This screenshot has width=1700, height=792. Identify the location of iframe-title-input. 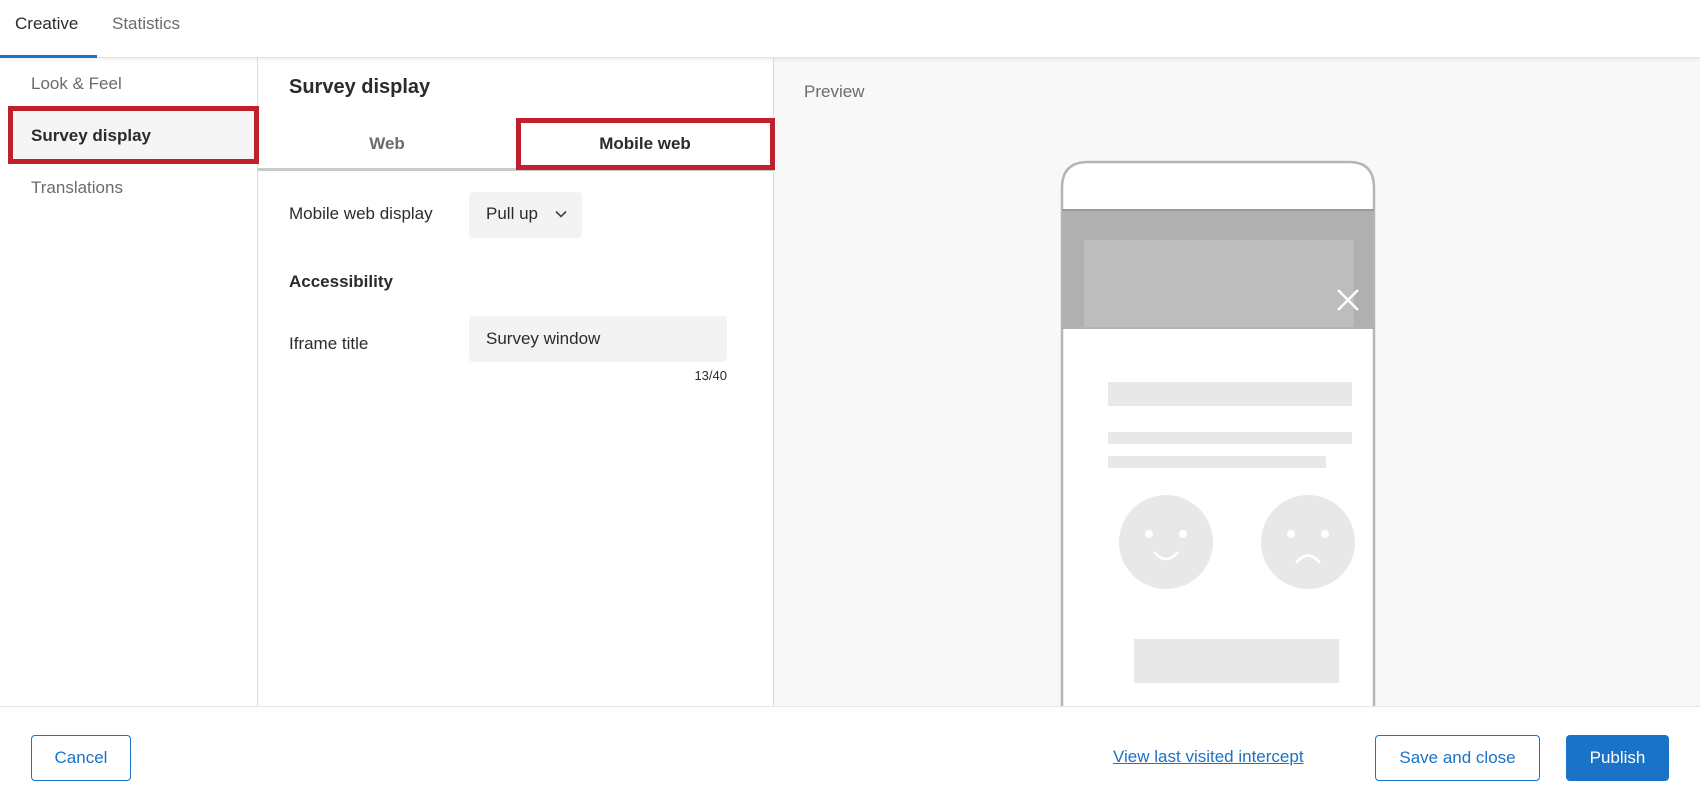
(598, 339).